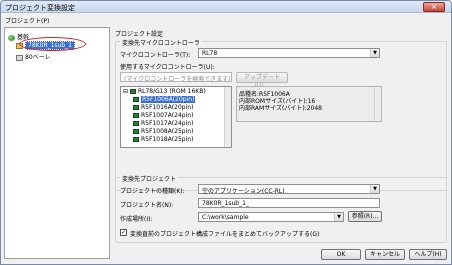  I want to click on menu-project: プロジェクト(P), so click(27, 20).